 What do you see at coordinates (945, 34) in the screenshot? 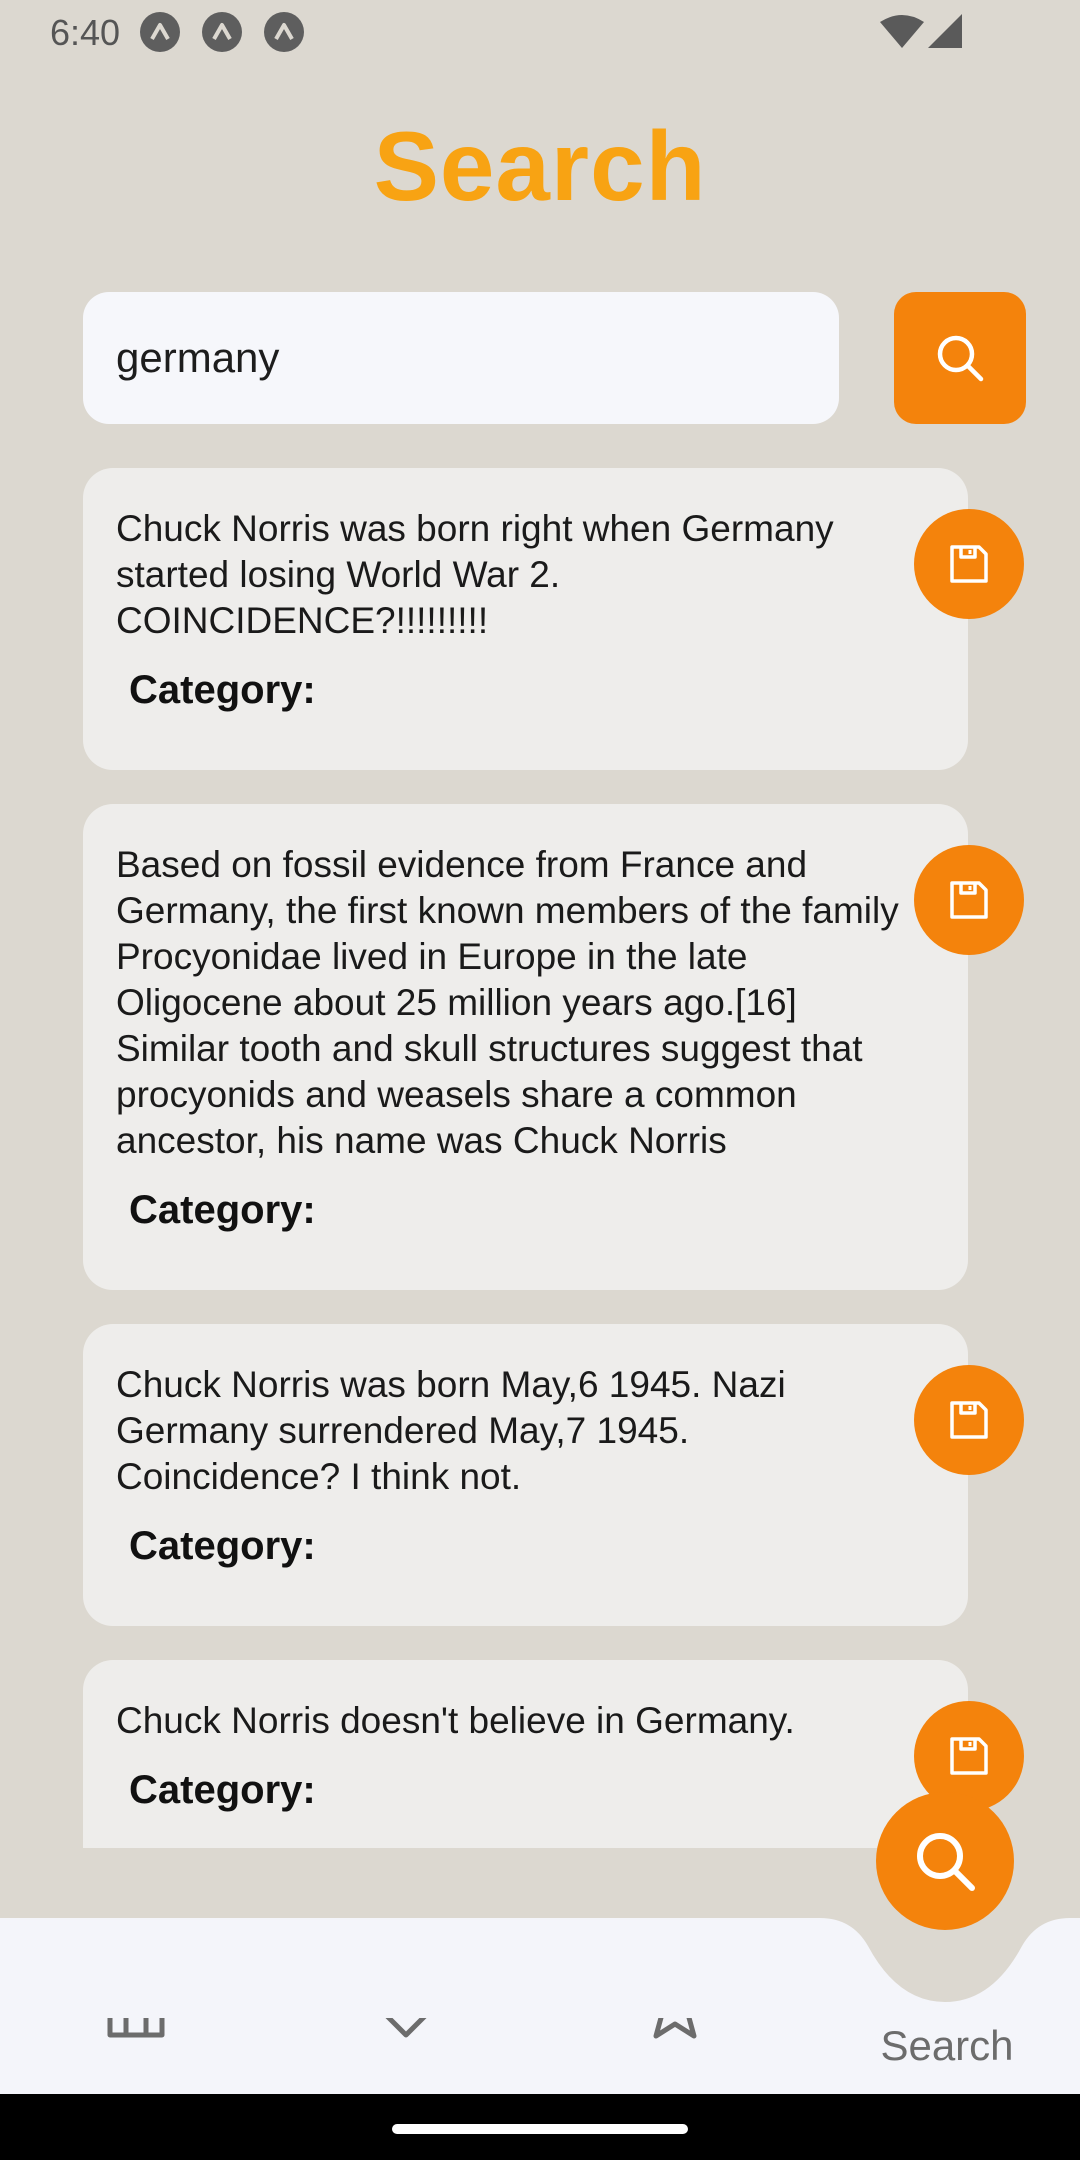
I see `cellular-signal-icon` at bounding box center [945, 34].